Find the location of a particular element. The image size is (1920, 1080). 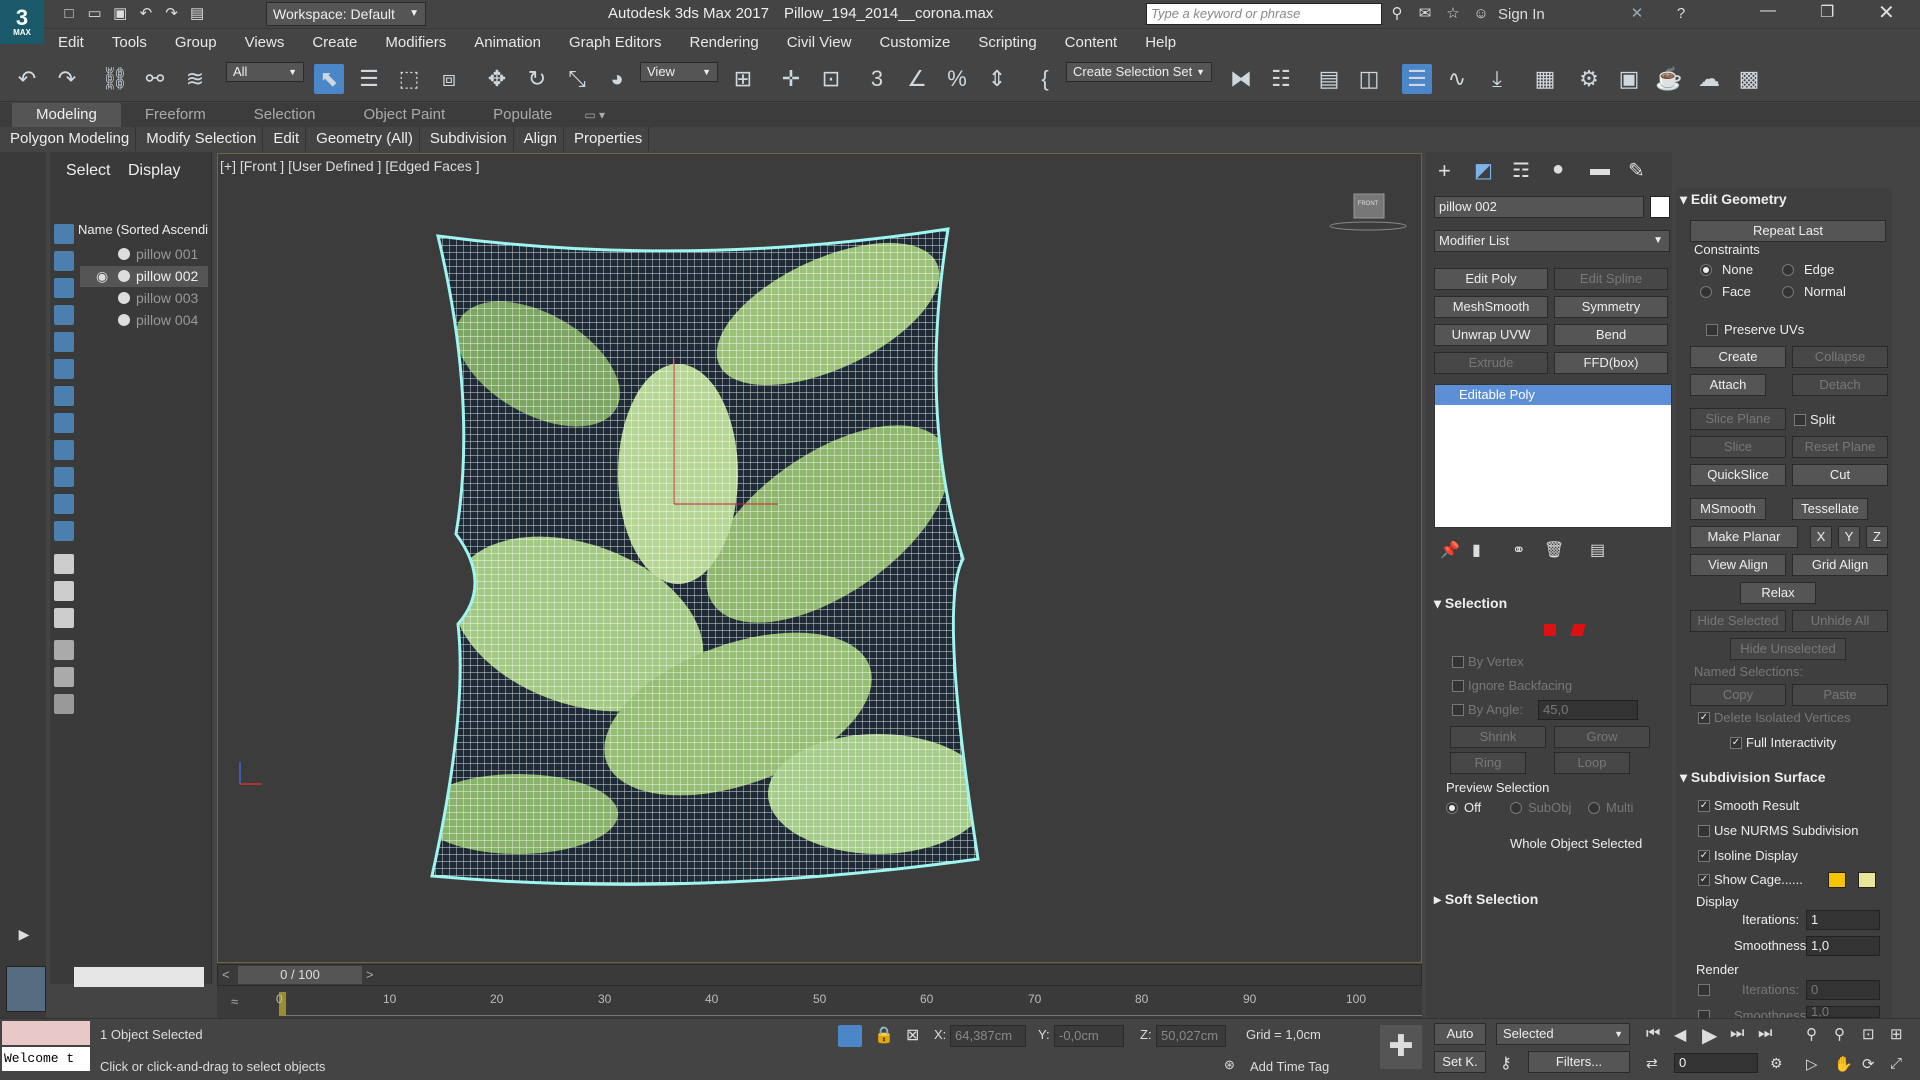

attach-button: Attach is located at coordinates (1728, 385).